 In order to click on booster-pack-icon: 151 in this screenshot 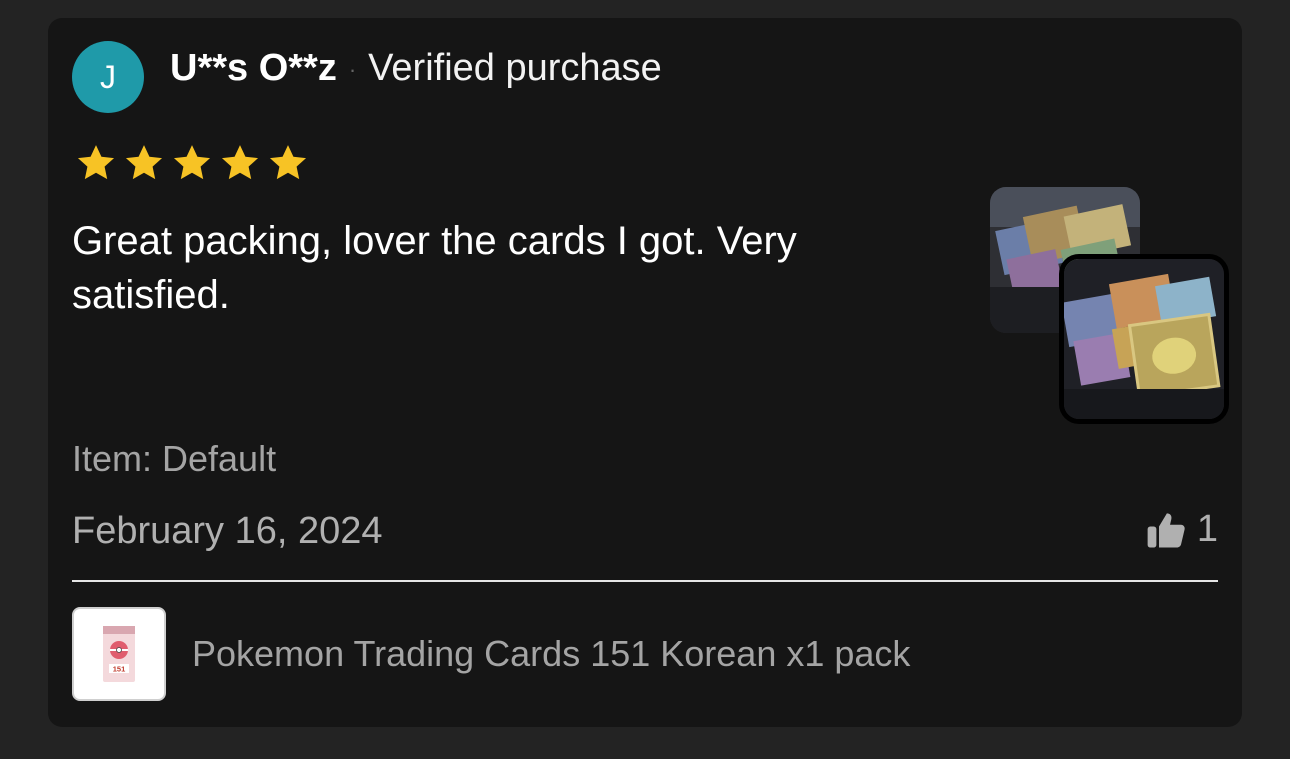, I will do `click(119, 654)`.